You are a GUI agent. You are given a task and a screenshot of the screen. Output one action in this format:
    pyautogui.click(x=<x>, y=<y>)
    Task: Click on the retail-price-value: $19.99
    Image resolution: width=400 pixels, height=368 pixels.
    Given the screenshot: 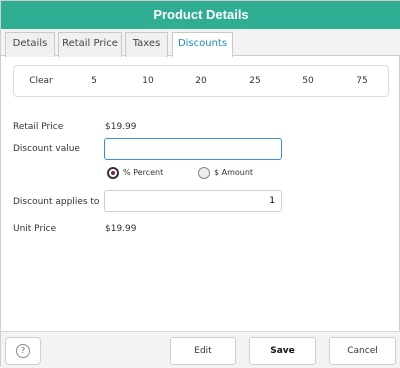 What is the action you would take?
    pyautogui.click(x=121, y=127)
    